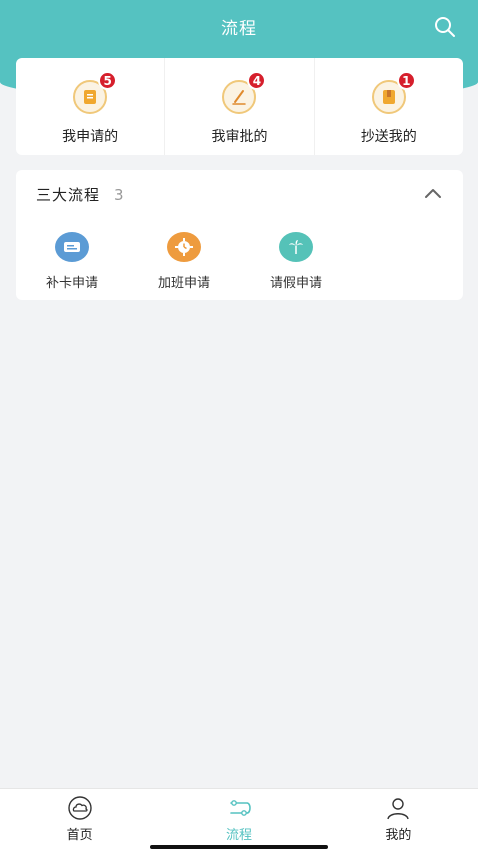  What do you see at coordinates (239, 847) in the screenshot?
I see `home-indicator` at bounding box center [239, 847].